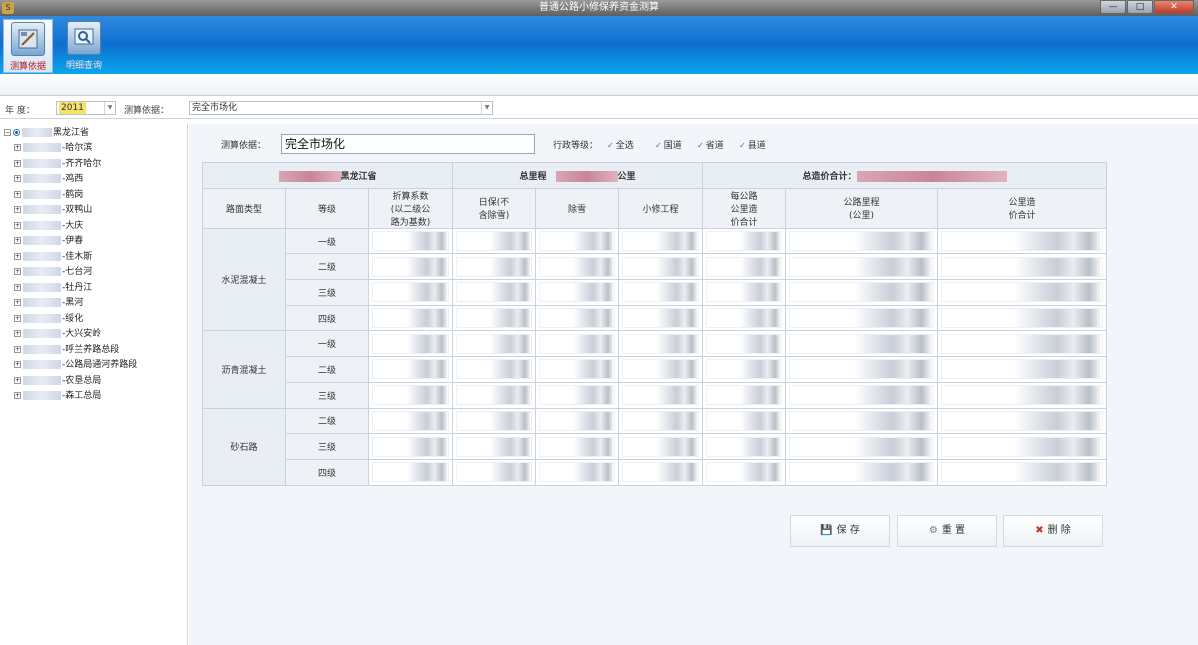 The width and height of the screenshot is (1198, 645). I want to click on tree-node: + -黑河, so click(48, 303).